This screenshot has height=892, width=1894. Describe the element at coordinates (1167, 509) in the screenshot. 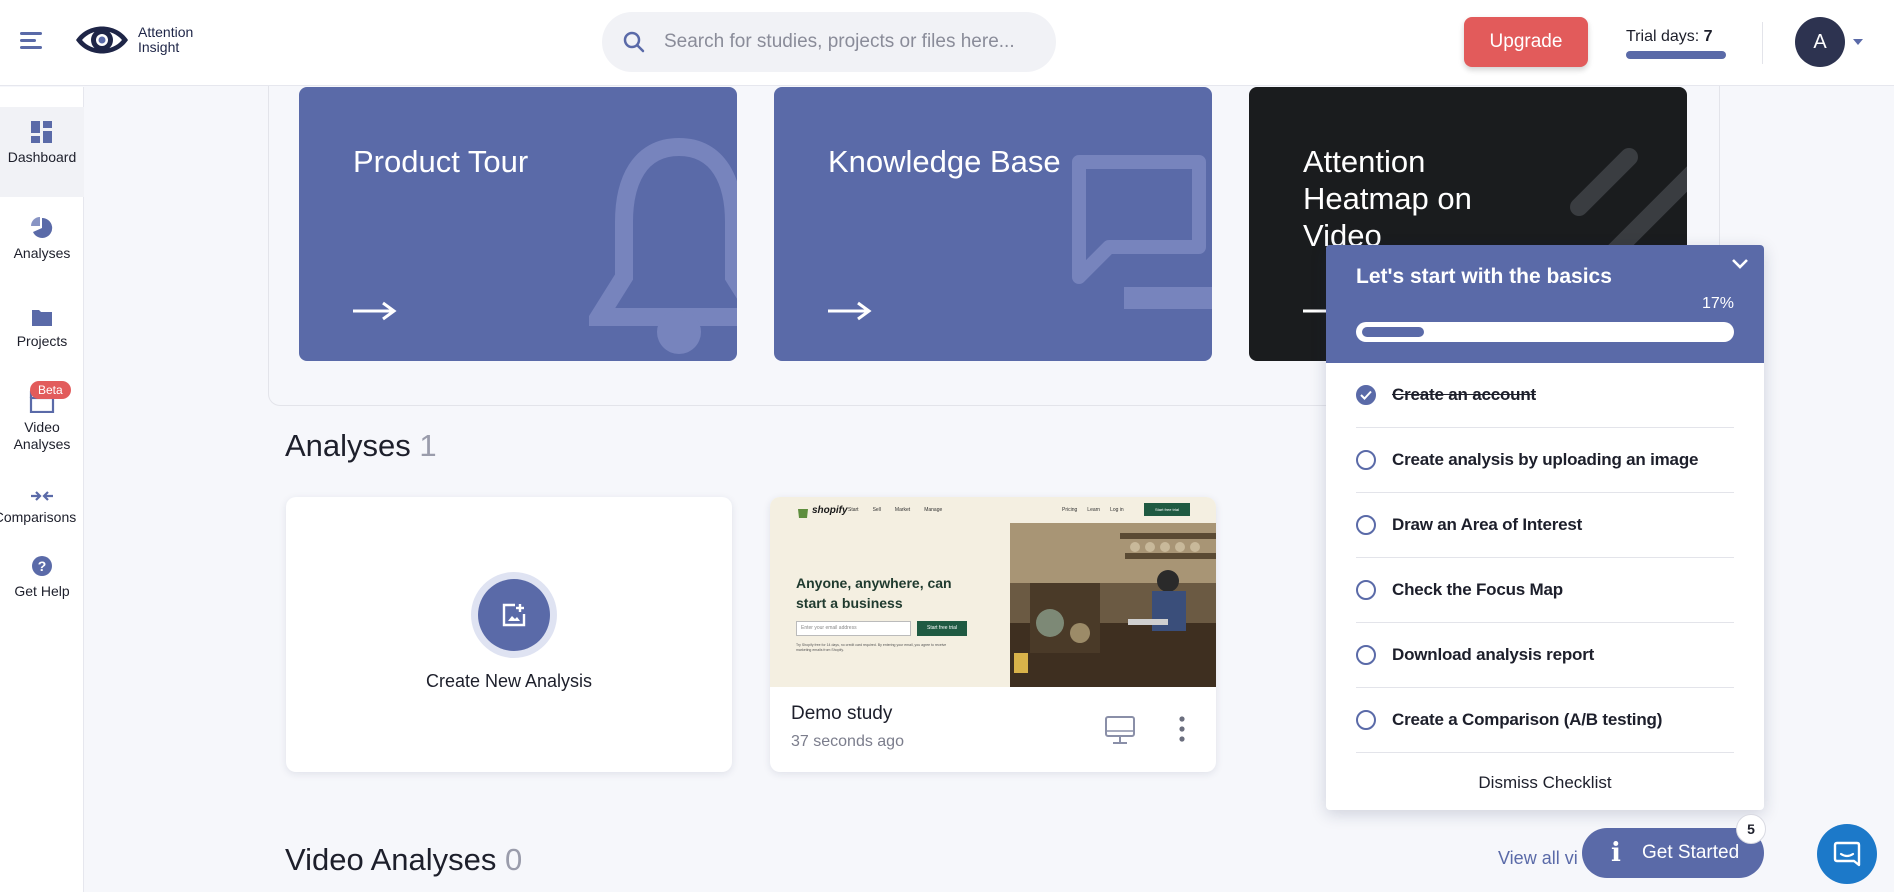

I see `thumb-cta: Start free trial` at that location.